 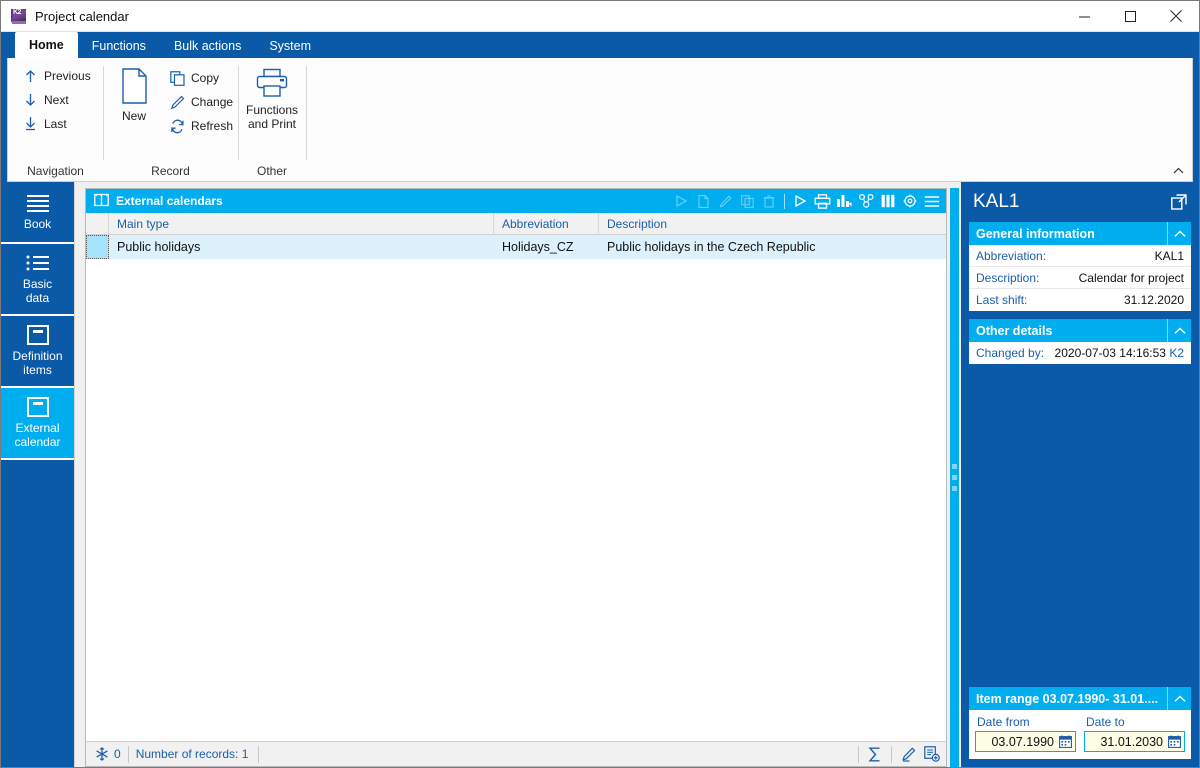 I want to click on sidebar-item-definition-items-label-1: Definition, so click(x=37, y=356).